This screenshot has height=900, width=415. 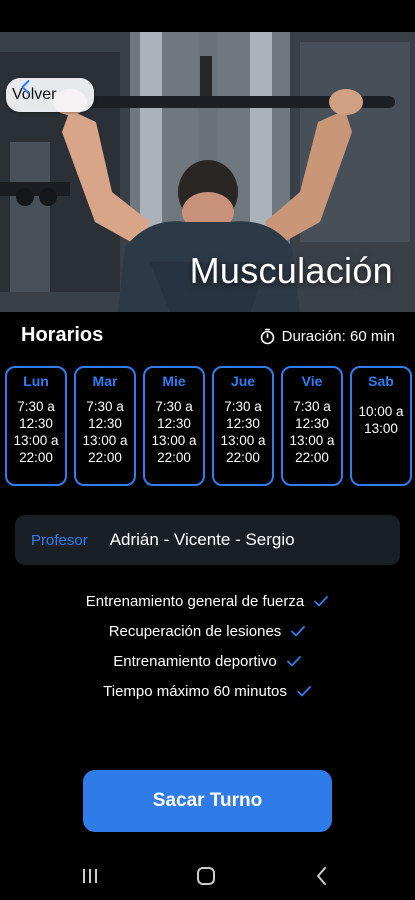 What do you see at coordinates (90, 876) in the screenshot?
I see `recent-apps-icon` at bounding box center [90, 876].